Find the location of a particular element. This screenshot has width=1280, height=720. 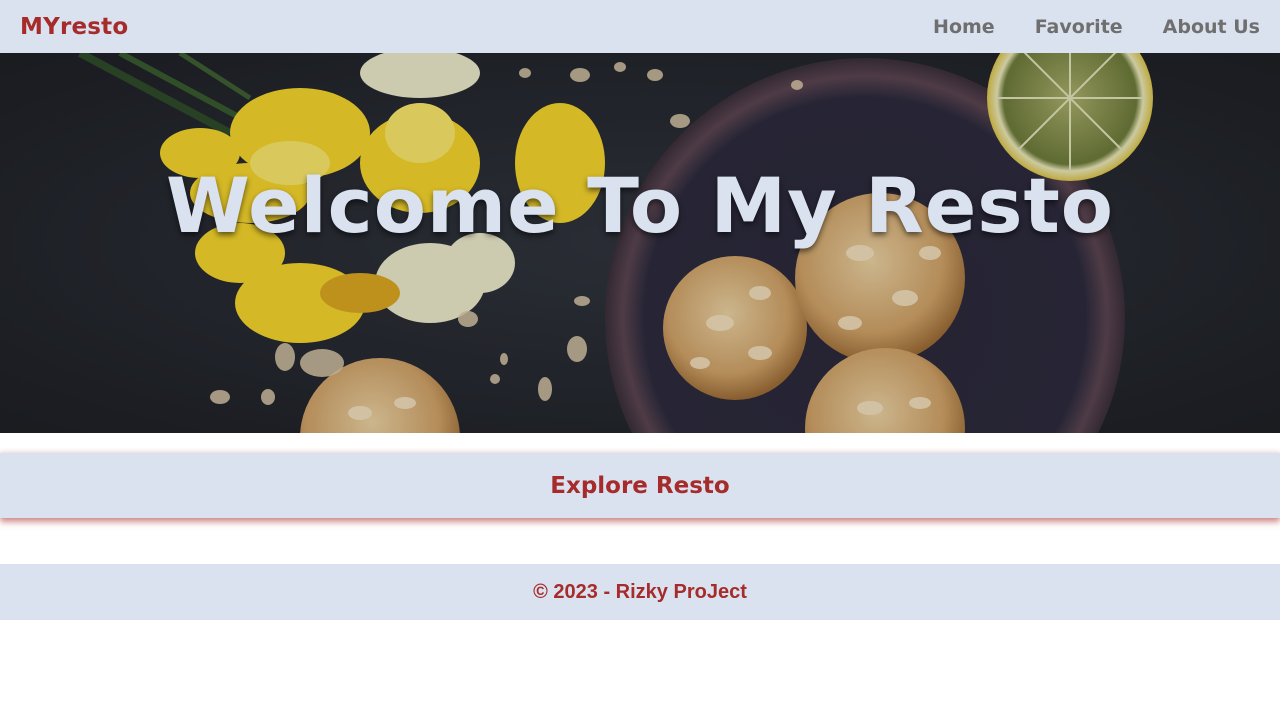

brand-logo: MYresto is located at coordinates (74, 27).